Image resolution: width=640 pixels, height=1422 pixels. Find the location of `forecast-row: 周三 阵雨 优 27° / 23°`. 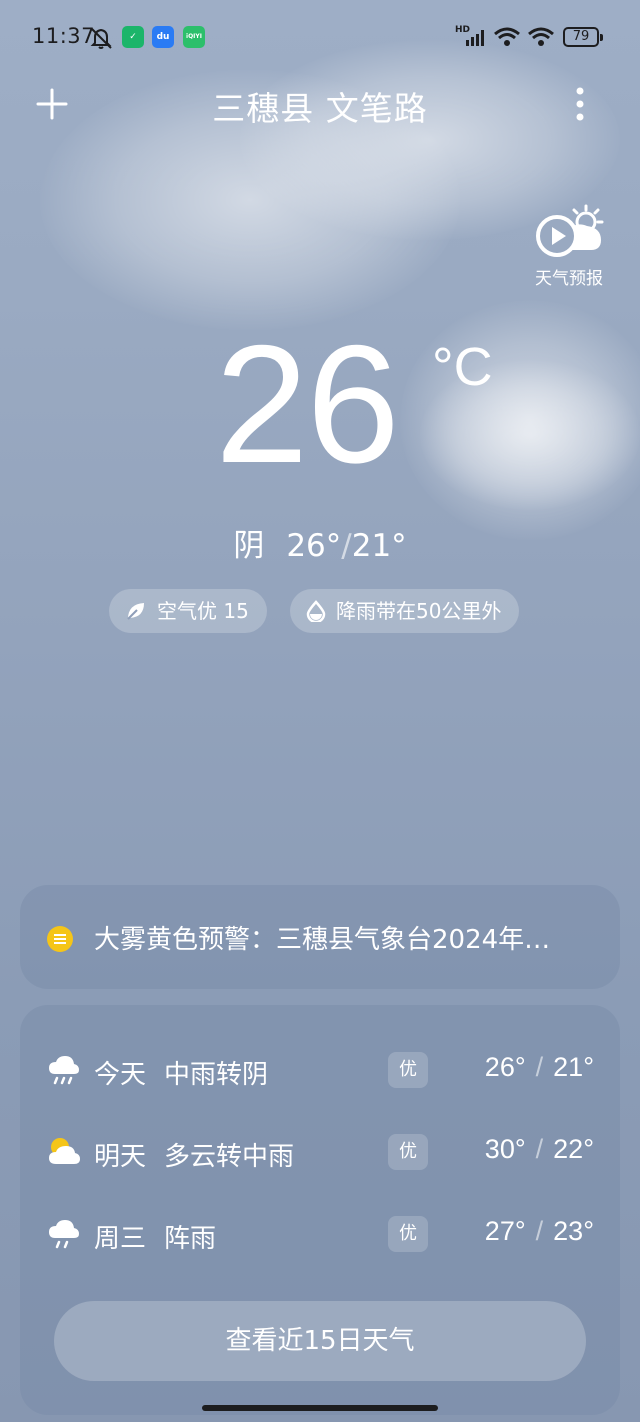

forecast-row: 周三 阵雨 优 27° / 23° is located at coordinates (320, 1234).